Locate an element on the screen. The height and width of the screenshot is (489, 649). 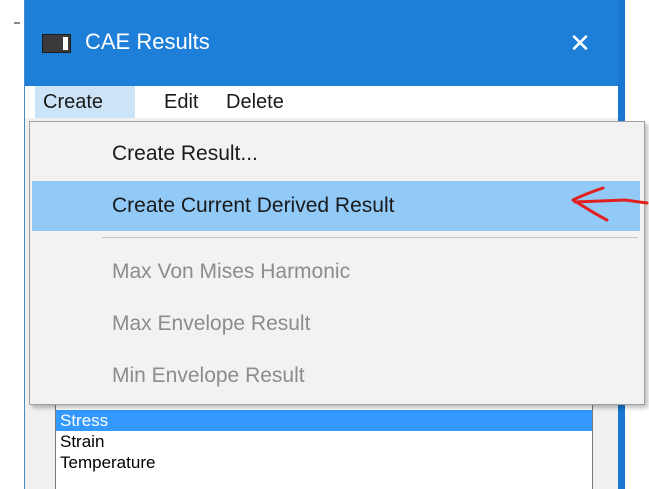
window-title: CAE Results is located at coordinates (147, 41).